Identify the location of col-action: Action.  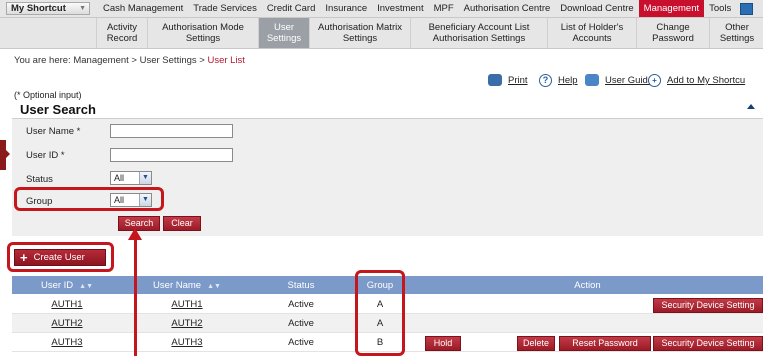
(587, 285).